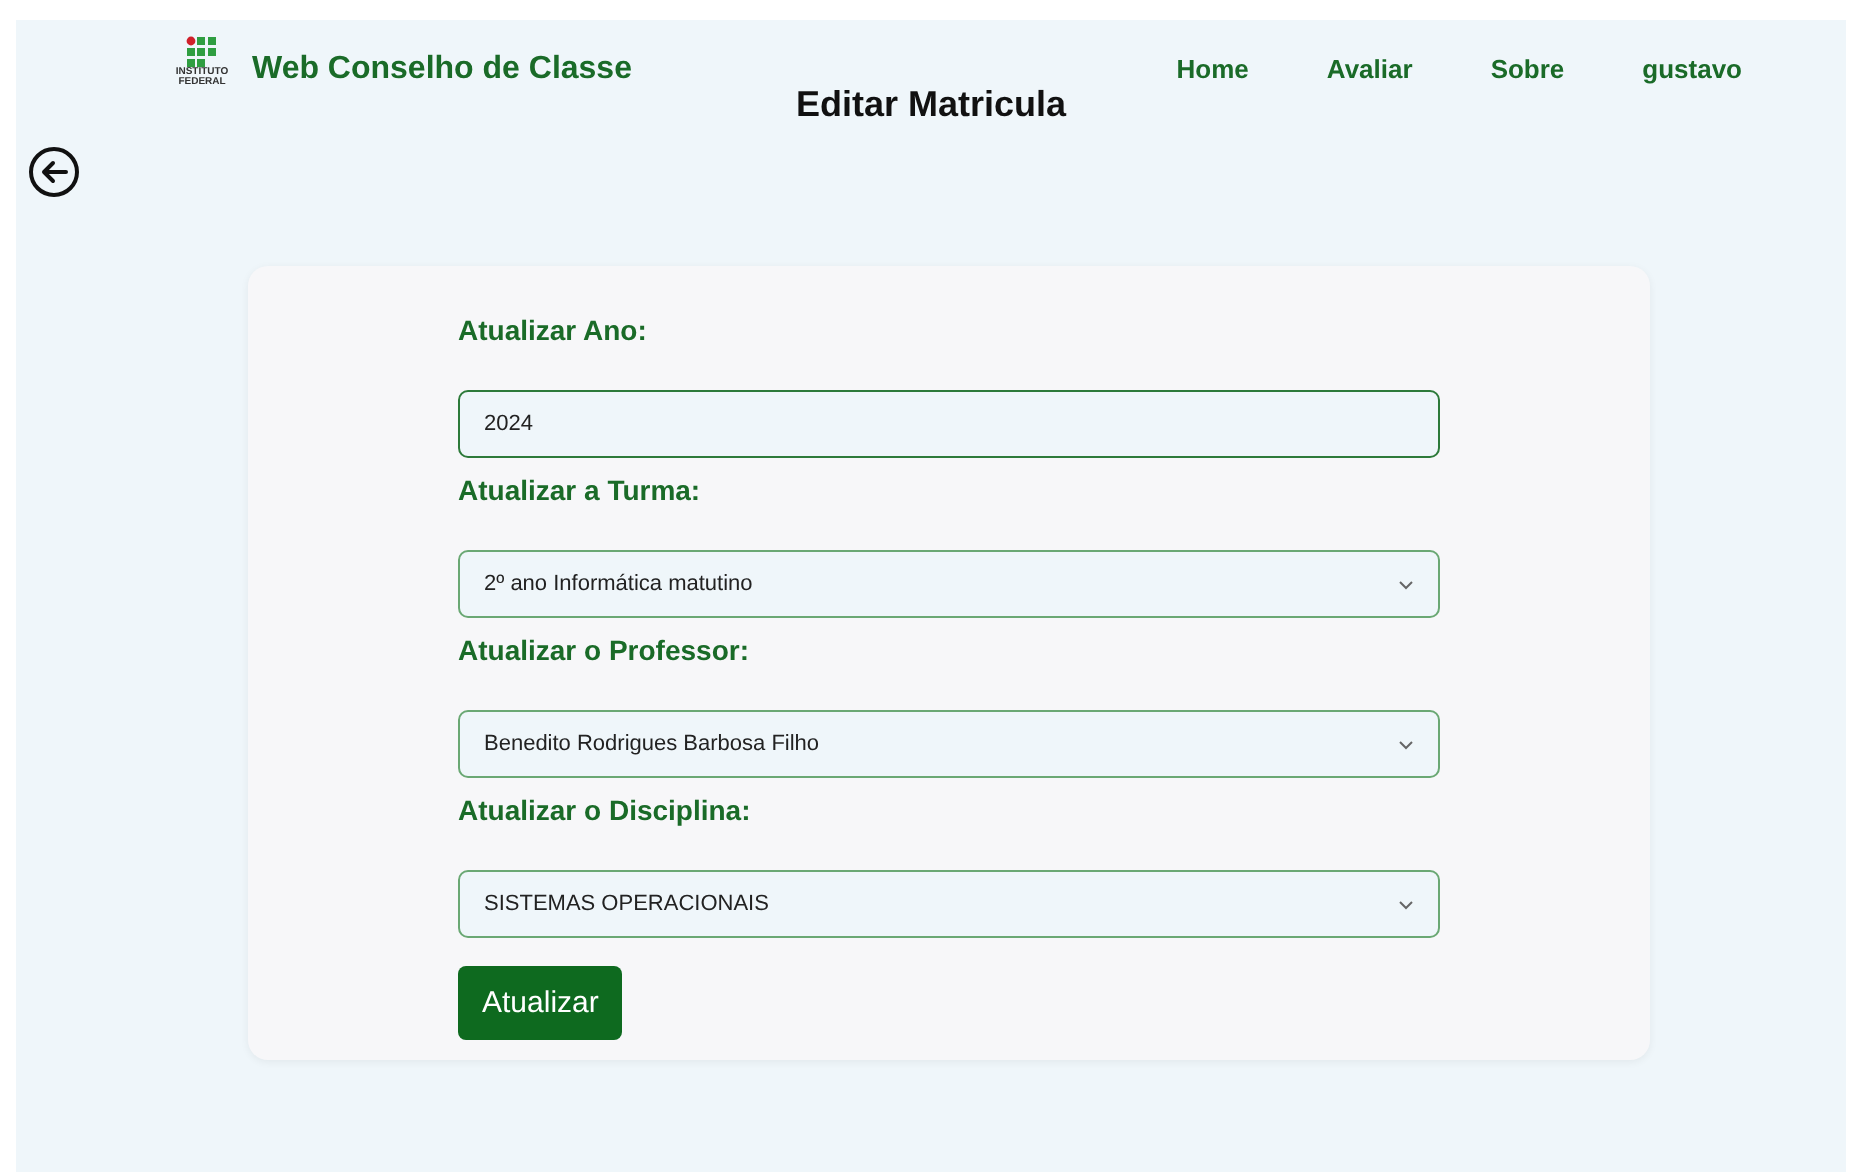 The height and width of the screenshot is (1172, 1862). Describe the element at coordinates (442, 70) in the screenshot. I see `site-title: Web Conselho de Classe` at that location.